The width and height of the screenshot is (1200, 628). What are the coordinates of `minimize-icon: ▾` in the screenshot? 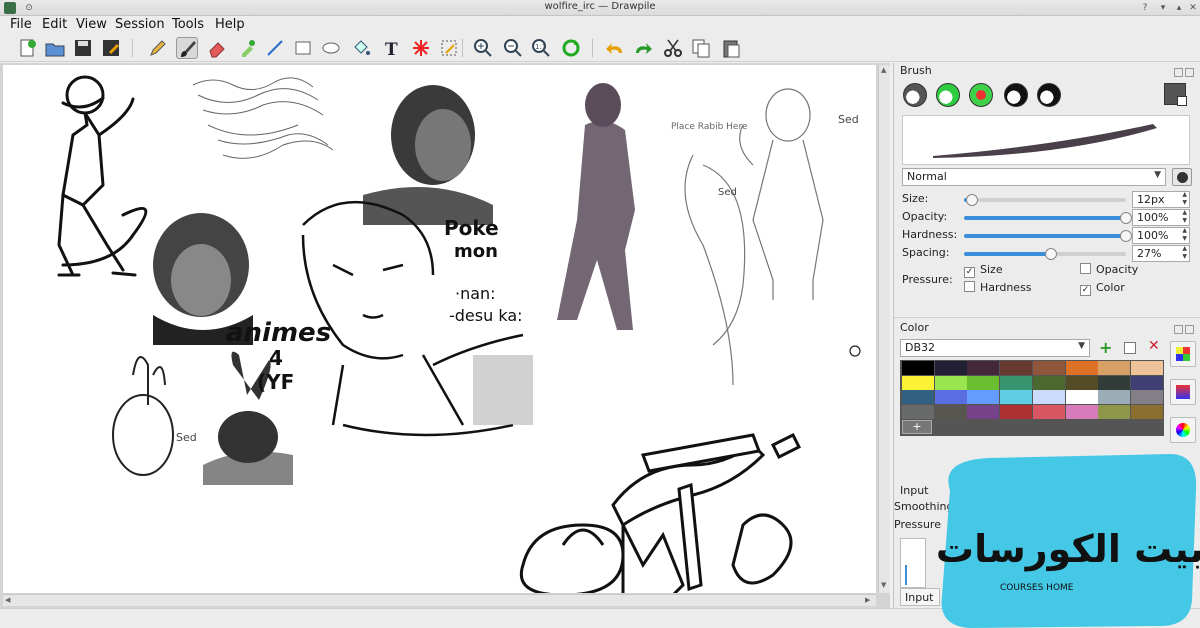 It's located at (1163, 8).